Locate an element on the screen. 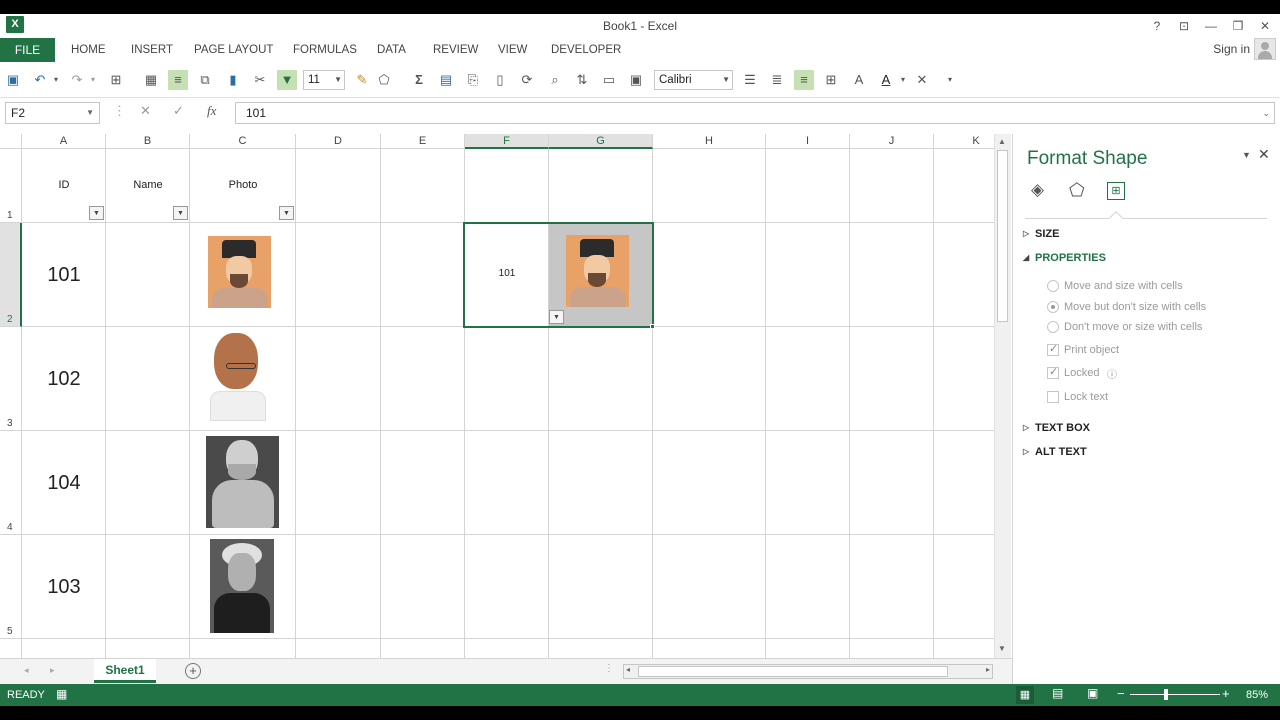  enter-icon: ✓ is located at coordinates (178, 111).